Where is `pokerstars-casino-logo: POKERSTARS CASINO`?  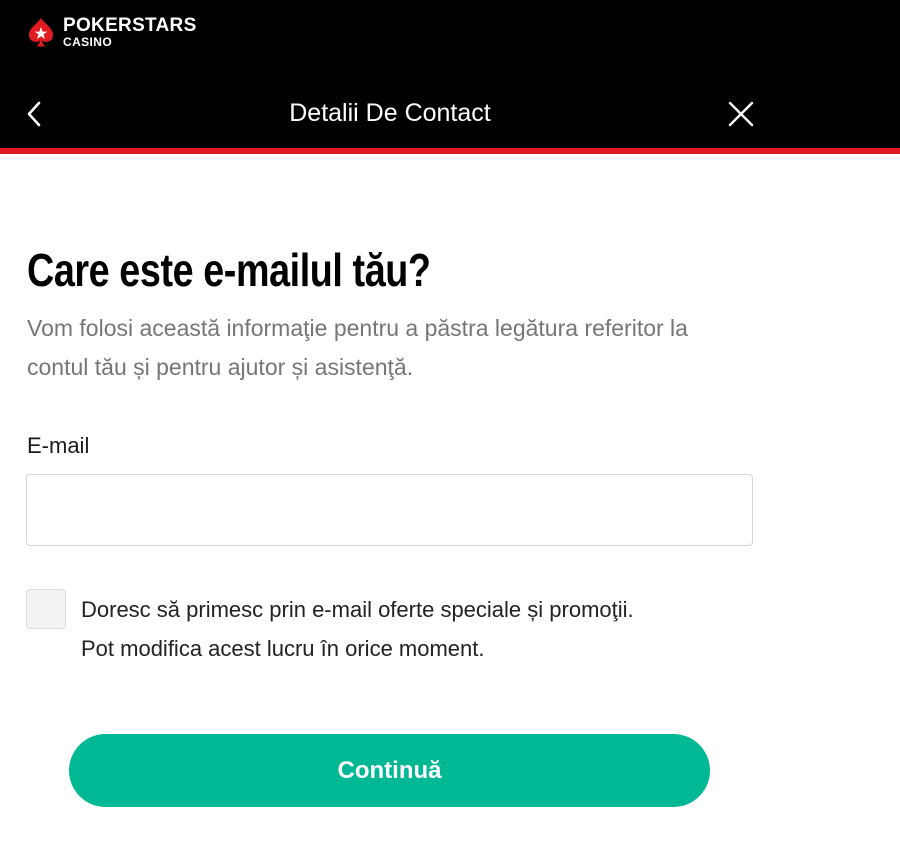
pokerstars-casino-logo: POKERSTARS CASINO is located at coordinates (112, 36).